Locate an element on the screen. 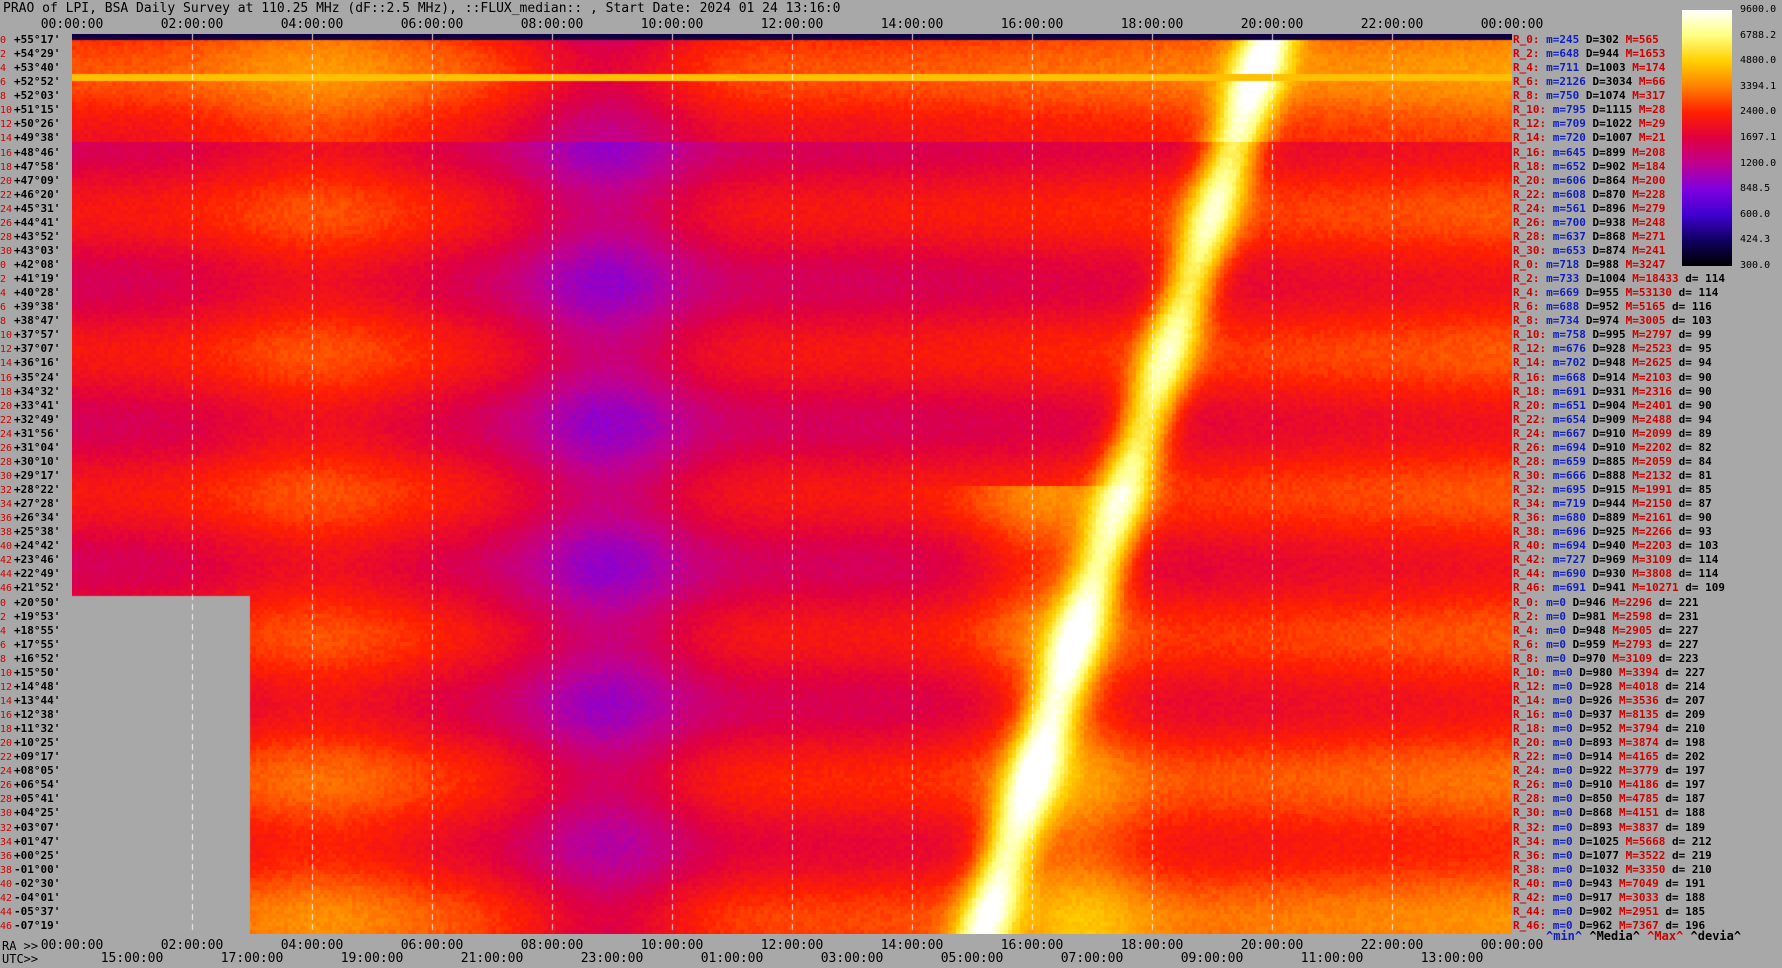 The image size is (1782, 968). stat-d: d= 185 is located at coordinates (1682, 911).